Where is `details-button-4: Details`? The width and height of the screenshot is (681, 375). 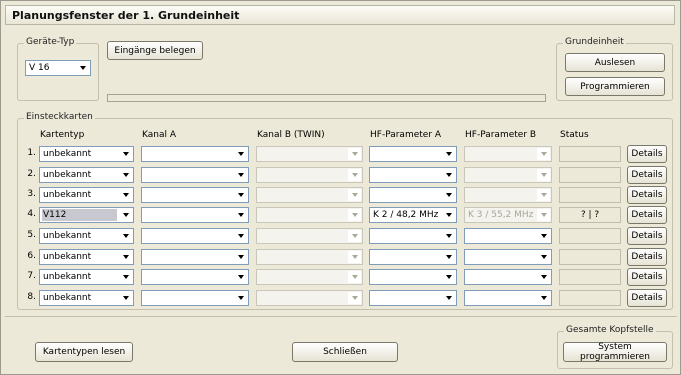 details-button-4: Details is located at coordinates (647, 215).